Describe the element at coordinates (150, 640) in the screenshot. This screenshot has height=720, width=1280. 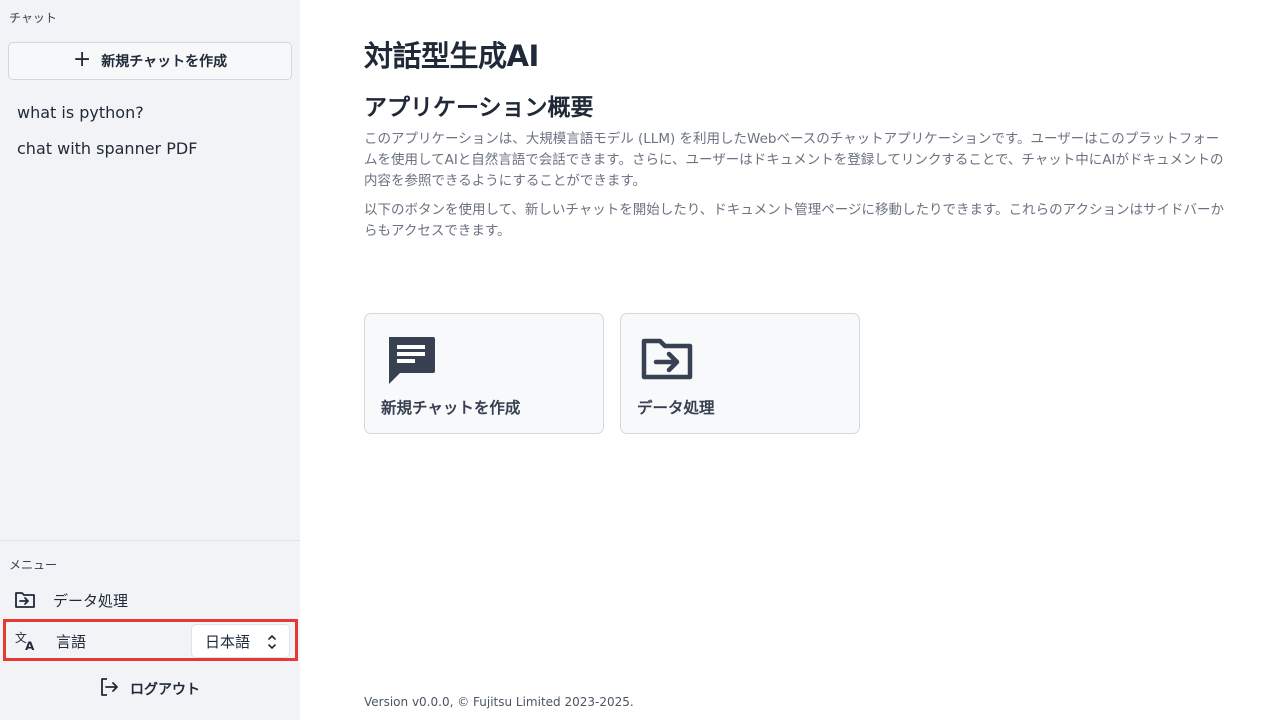
I see `language-setting-row: 文 A 言語 日本語` at that location.